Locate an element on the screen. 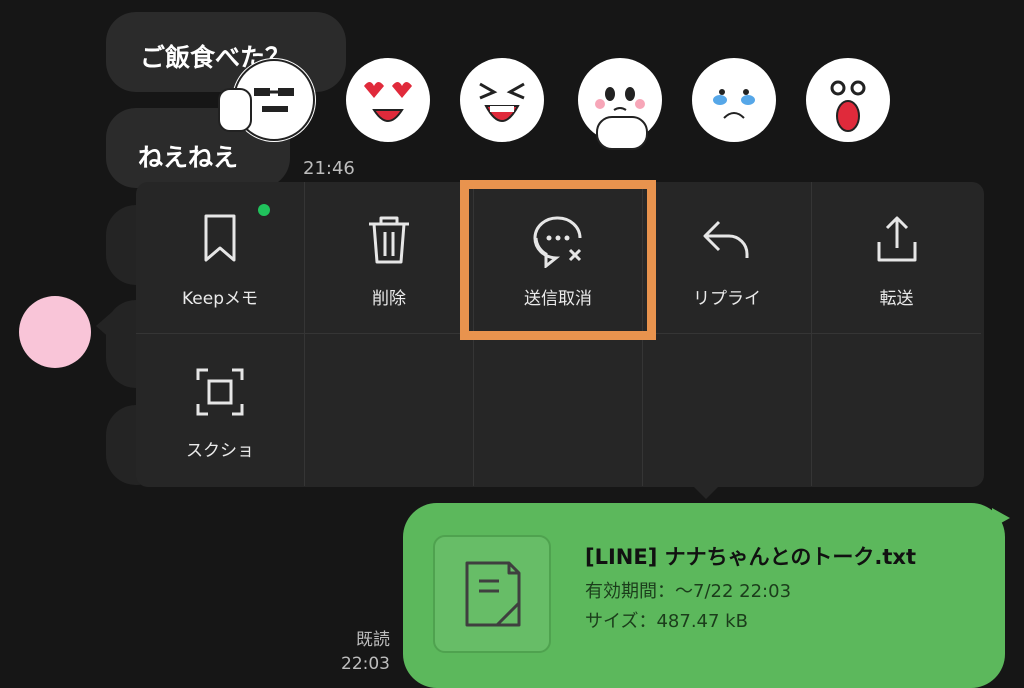 The image size is (1024, 688). menu-item-delete: 削除 is located at coordinates (389, 258).